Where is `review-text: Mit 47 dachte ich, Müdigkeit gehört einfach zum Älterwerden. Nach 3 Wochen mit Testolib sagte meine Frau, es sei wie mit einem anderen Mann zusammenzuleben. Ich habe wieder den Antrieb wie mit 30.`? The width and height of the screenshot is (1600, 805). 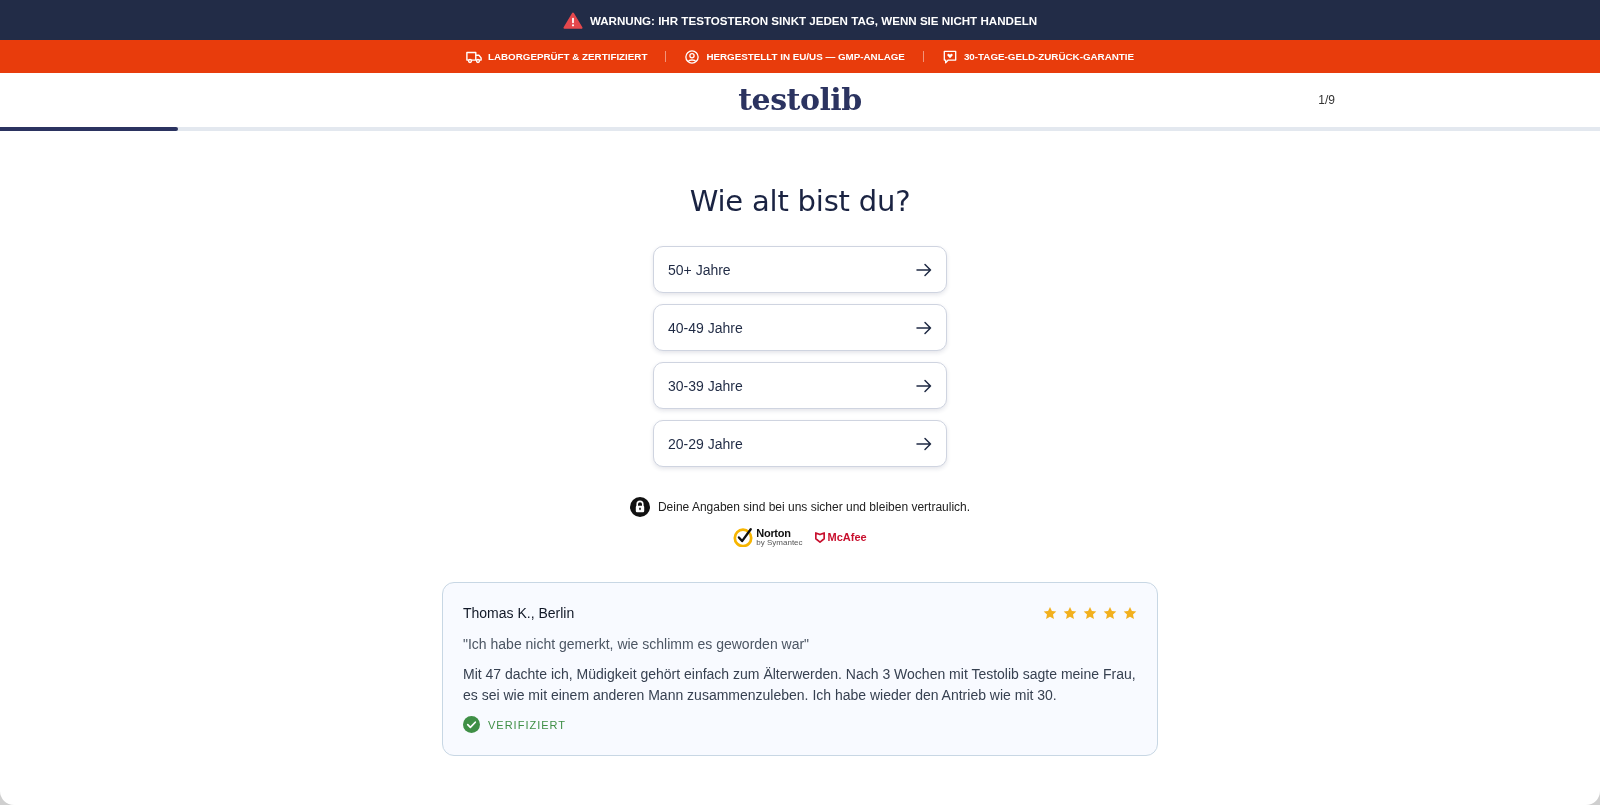 review-text: Mit 47 dachte ich, Müdigkeit gehört einfach zum Älterwerden. Nach 3 Wochen mit Testolib sagte meine Frau, es sei wie mit einem anderen Mann zusammenzuleben. Ich habe wieder den Antrieb wie mit 30. is located at coordinates (800, 685).